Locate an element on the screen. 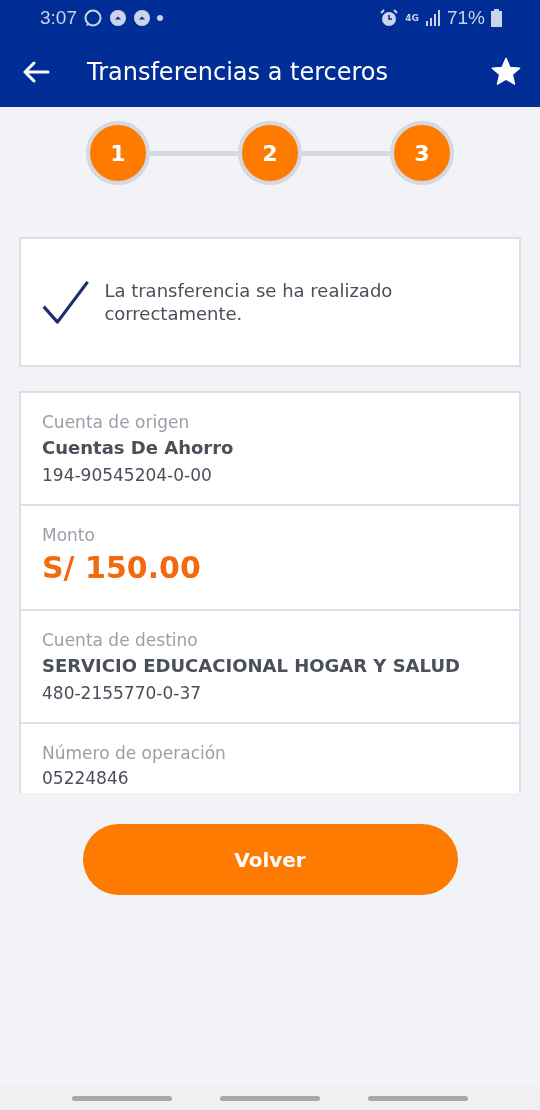 This screenshot has width=540, height=1110. step-indicator: 2 is located at coordinates (270, 153).